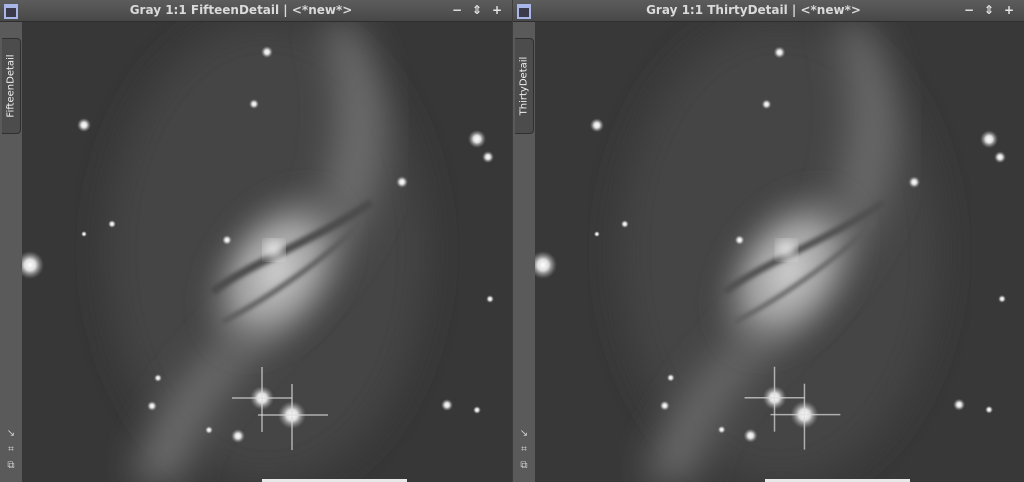 The image size is (1024, 482). Describe the element at coordinates (241, 10) in the screenshot. I see `window-title: Gray 1:1 FifteenDetail | <*new*>` at that location.